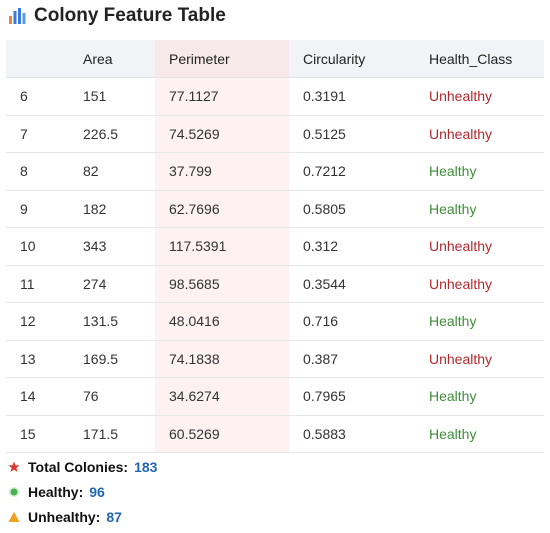 Image resolution: width=550 pixels, height=533 pixels. Describe the element at coordinates (119, 358) in the screenshot. I see `area-cell: 169.5` at that location.